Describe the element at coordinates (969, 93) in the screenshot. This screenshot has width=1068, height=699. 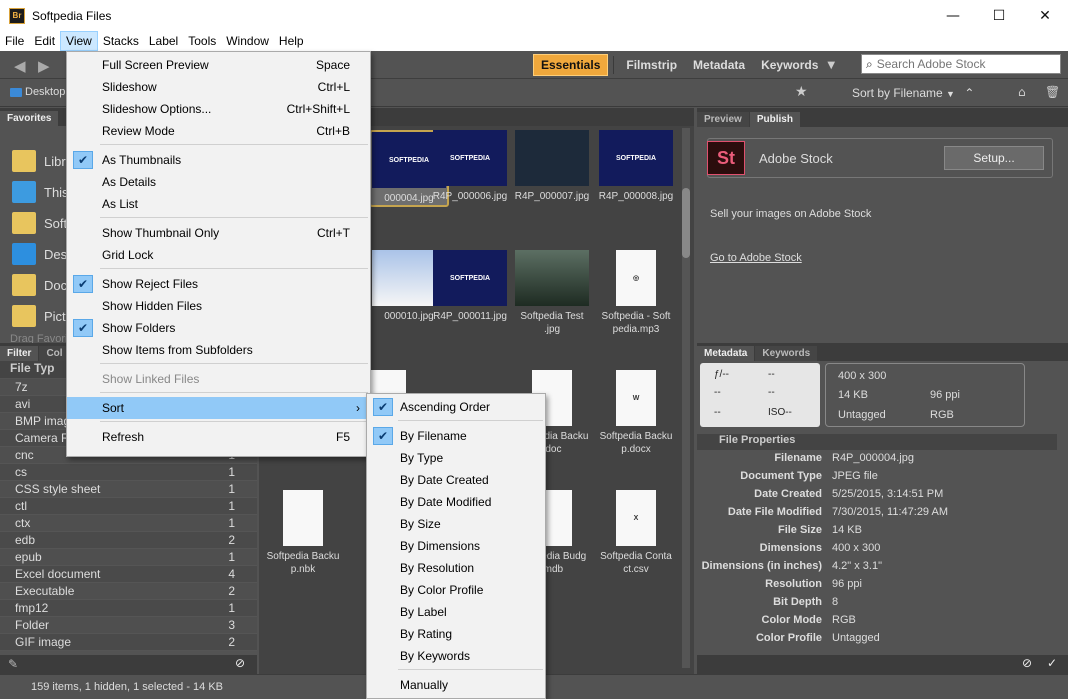
I see `sort-direction-icon: ⌃` at that location.